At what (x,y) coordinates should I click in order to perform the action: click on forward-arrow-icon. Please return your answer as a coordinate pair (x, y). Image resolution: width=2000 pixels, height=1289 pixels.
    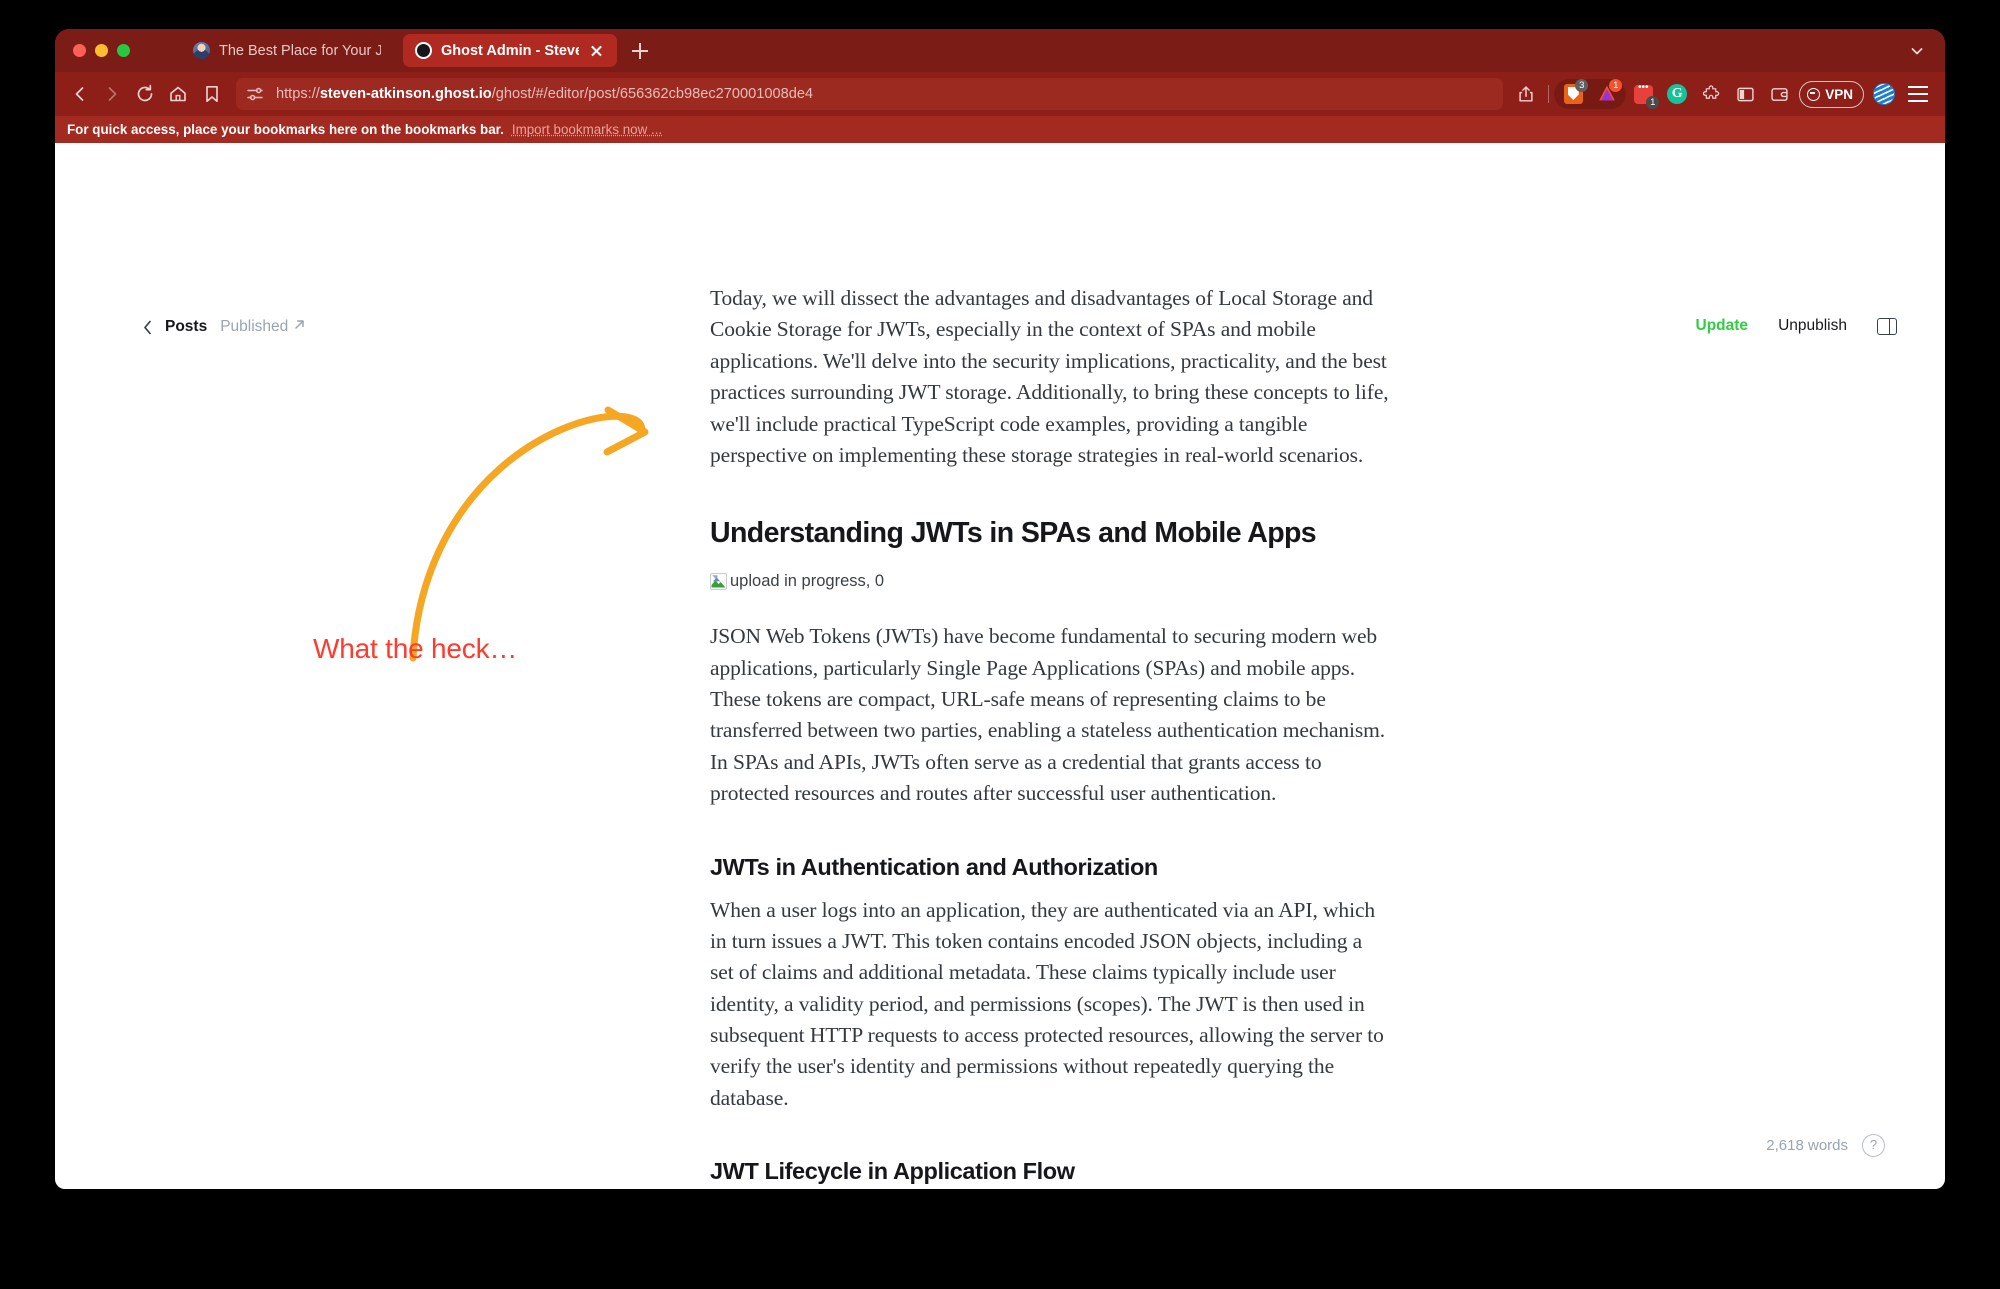
    Looking at the image, I should click on (112, 94).